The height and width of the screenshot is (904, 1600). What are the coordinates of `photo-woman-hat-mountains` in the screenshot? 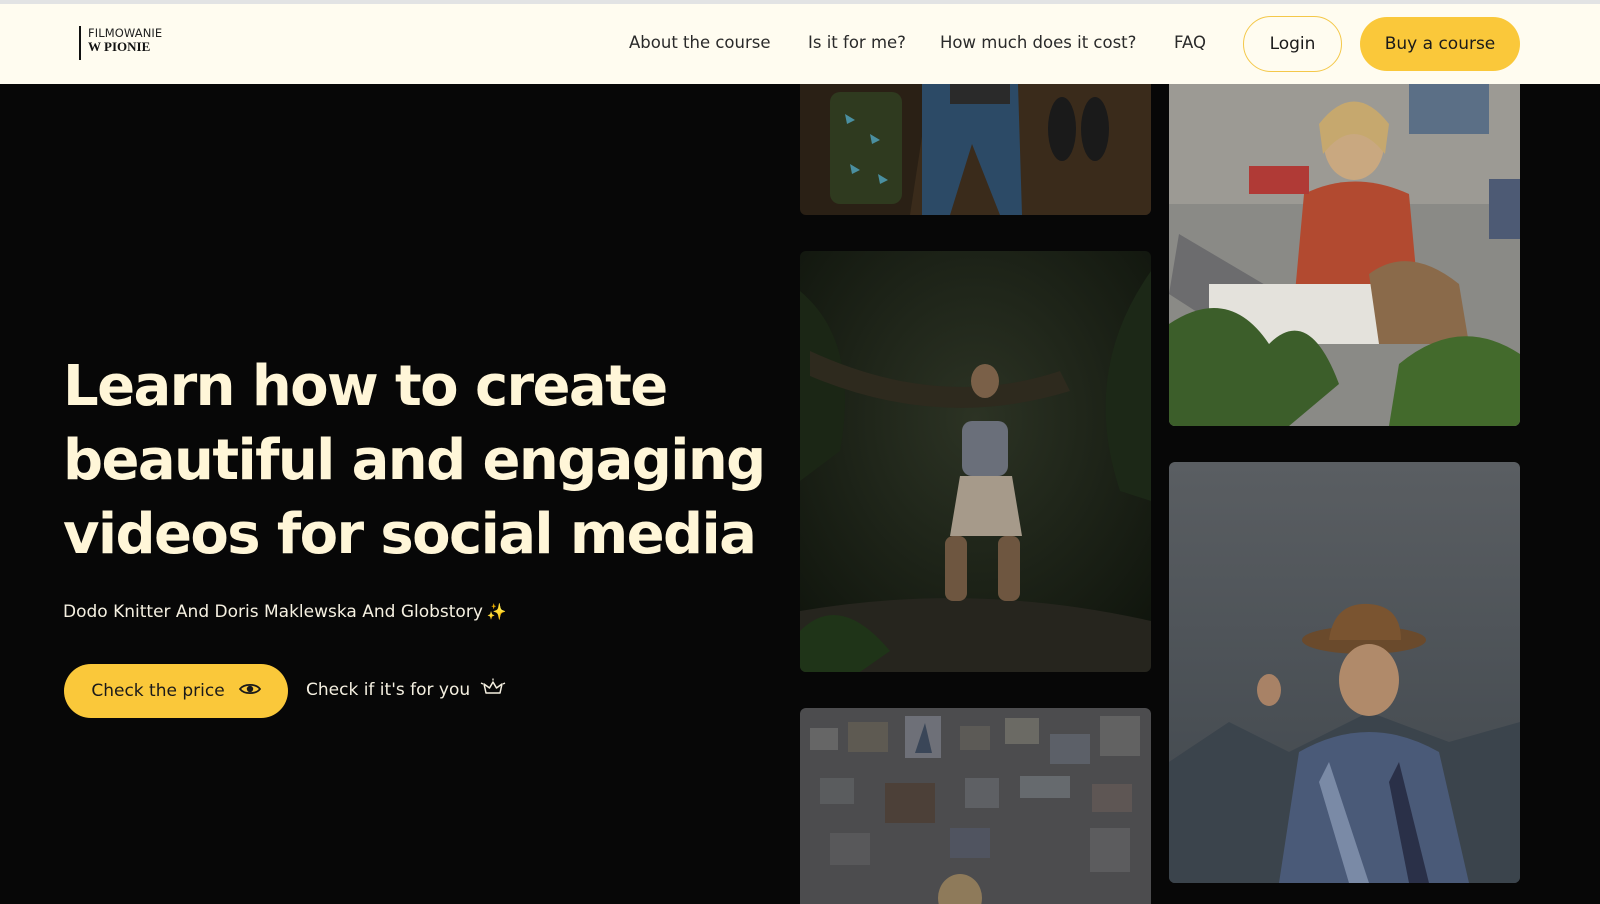 It's located at (1344, 672).